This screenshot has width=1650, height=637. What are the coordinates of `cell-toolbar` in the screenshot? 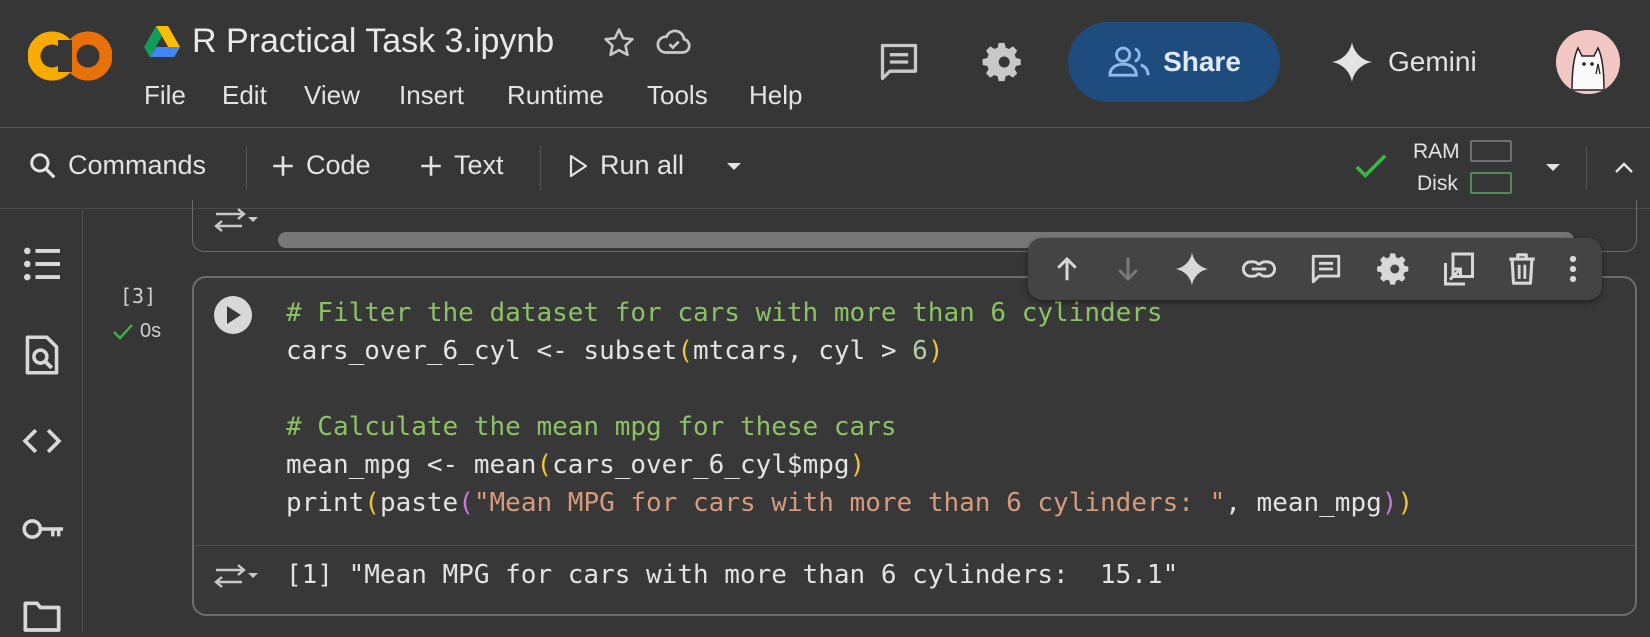 It's located at (1315, 269).